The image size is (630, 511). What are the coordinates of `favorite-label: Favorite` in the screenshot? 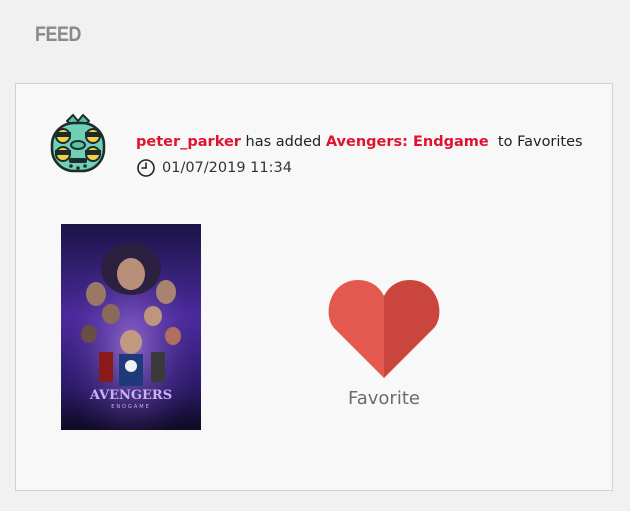 It's located at (384, 398).